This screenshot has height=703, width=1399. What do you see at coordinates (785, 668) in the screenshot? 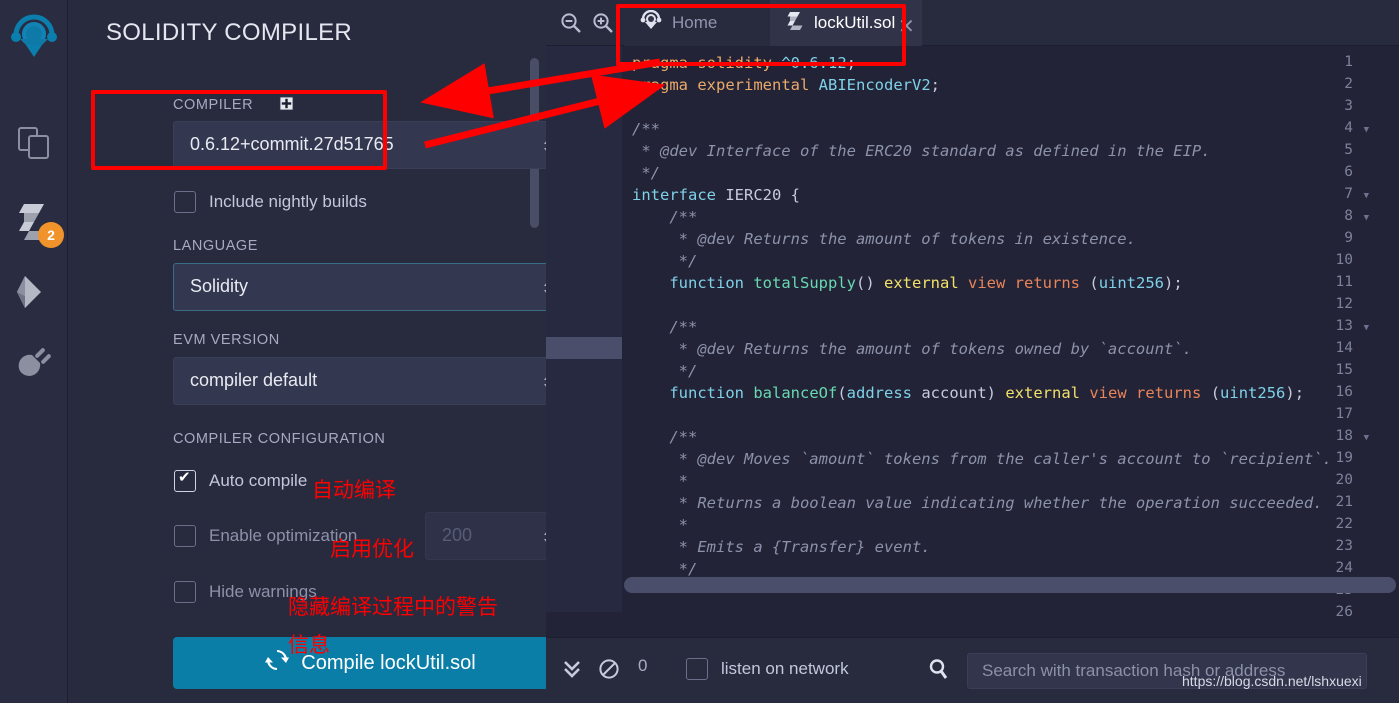
I see `listen-on-network-label: listen on network` at bounding box center [785, 668].